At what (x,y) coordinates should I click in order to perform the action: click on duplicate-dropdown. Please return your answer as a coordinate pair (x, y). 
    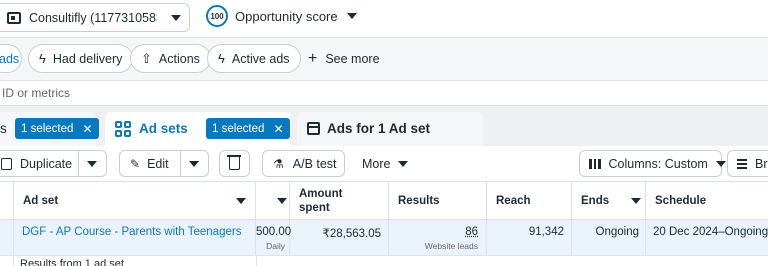
    Looking at the image, I should click on (92, 163).